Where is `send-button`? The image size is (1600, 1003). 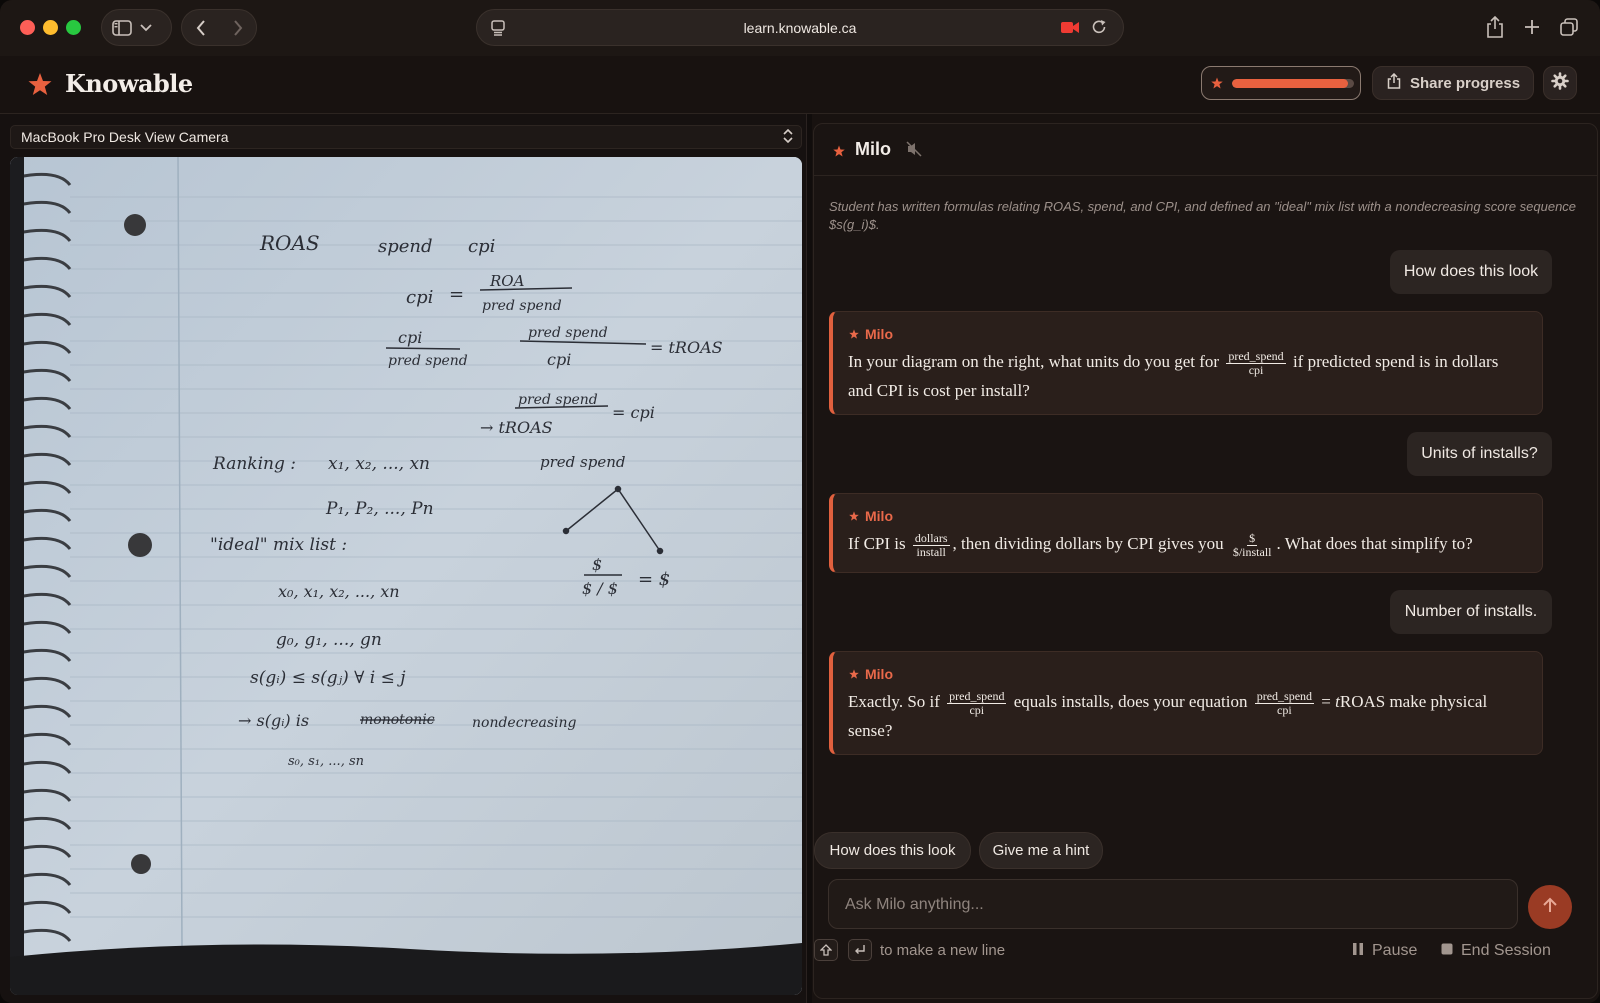 send-button is located at coordinates (1550, 907).